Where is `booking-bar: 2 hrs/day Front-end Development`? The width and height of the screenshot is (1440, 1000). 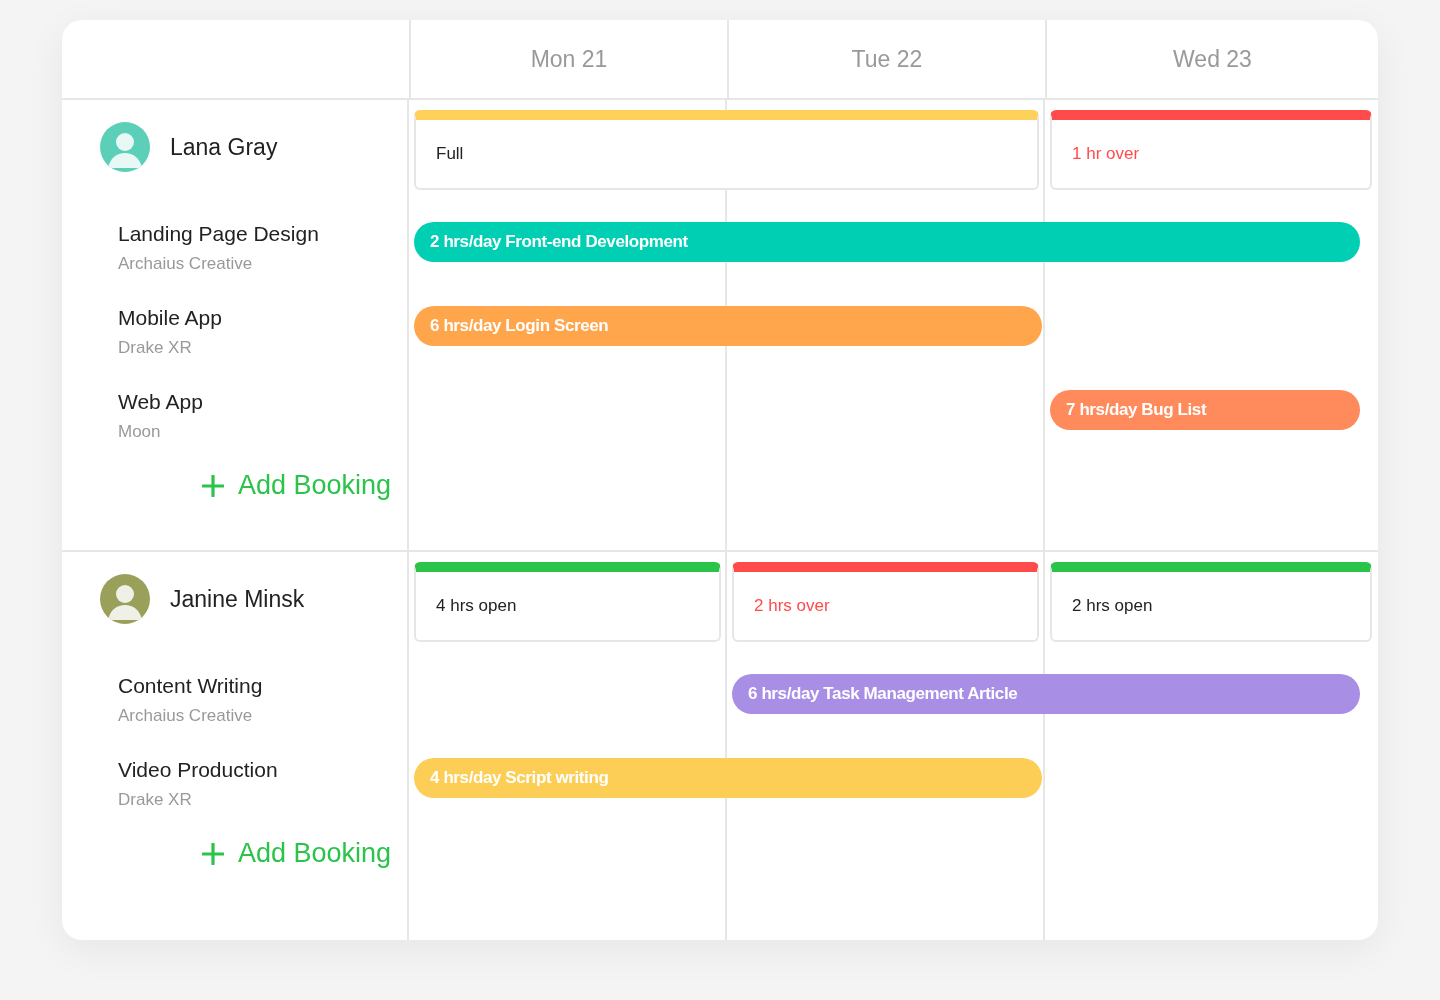
booking-bar: 2 hrs/day Front-end Development is located at coordinates (887, 242).